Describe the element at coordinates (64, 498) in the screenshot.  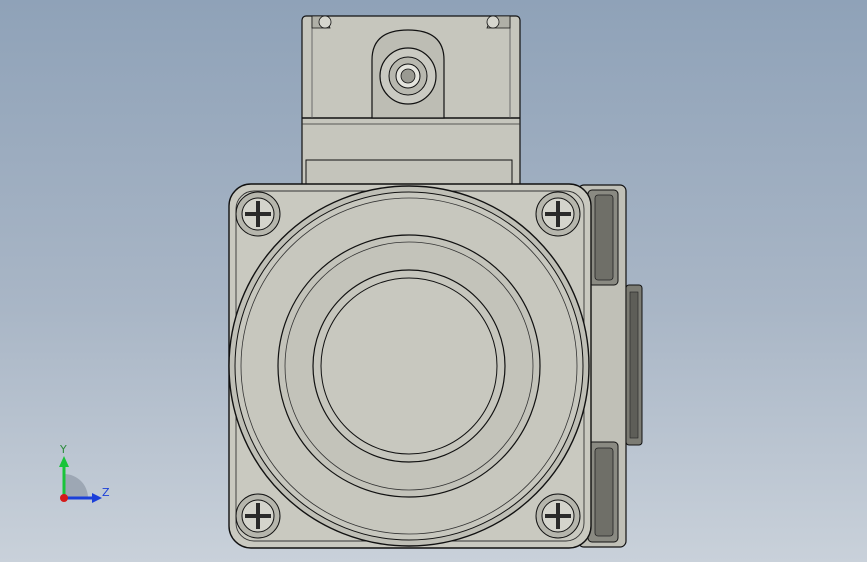
I see `x-axis-dot` at that location.